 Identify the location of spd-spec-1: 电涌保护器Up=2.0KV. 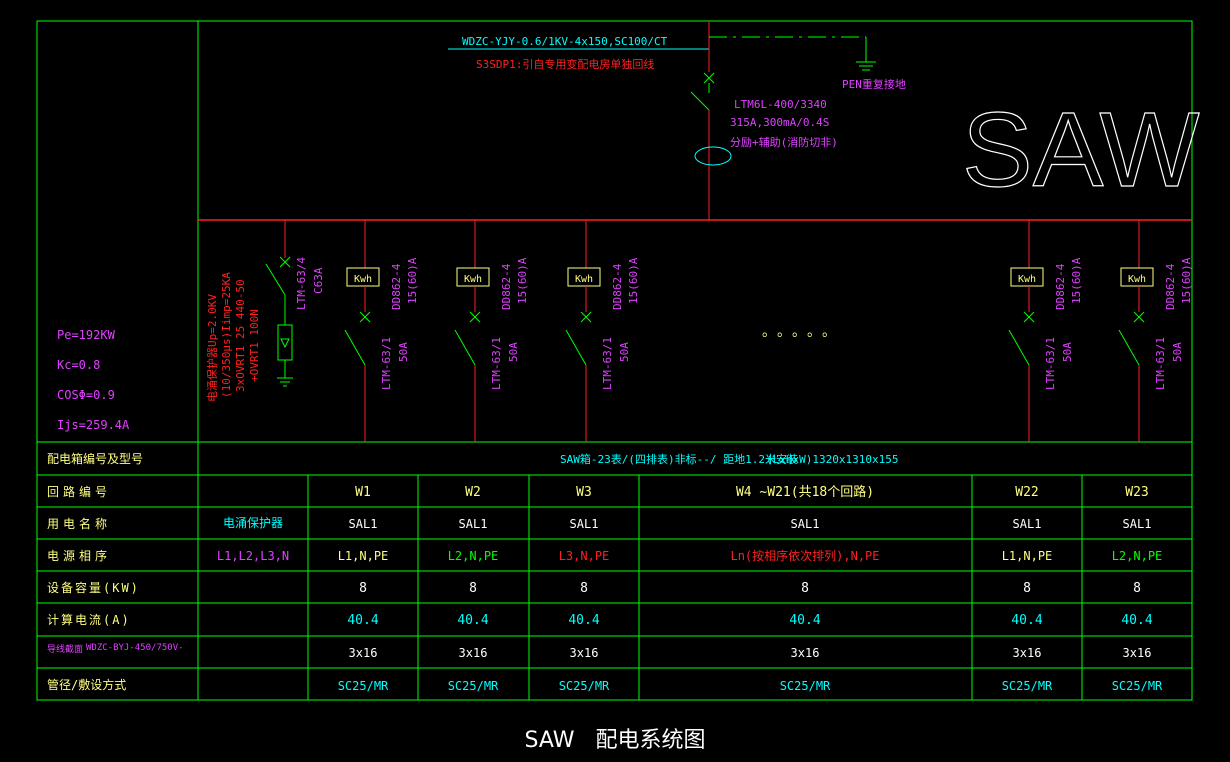
(212, 348).